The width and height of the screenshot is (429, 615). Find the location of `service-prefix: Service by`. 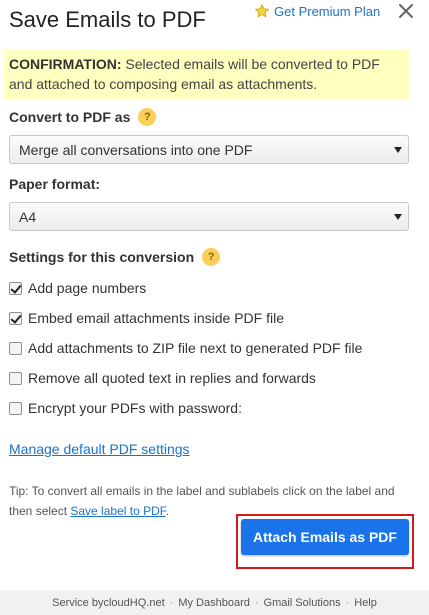

service-prefix: Service by is located at coordinates (78, 602).